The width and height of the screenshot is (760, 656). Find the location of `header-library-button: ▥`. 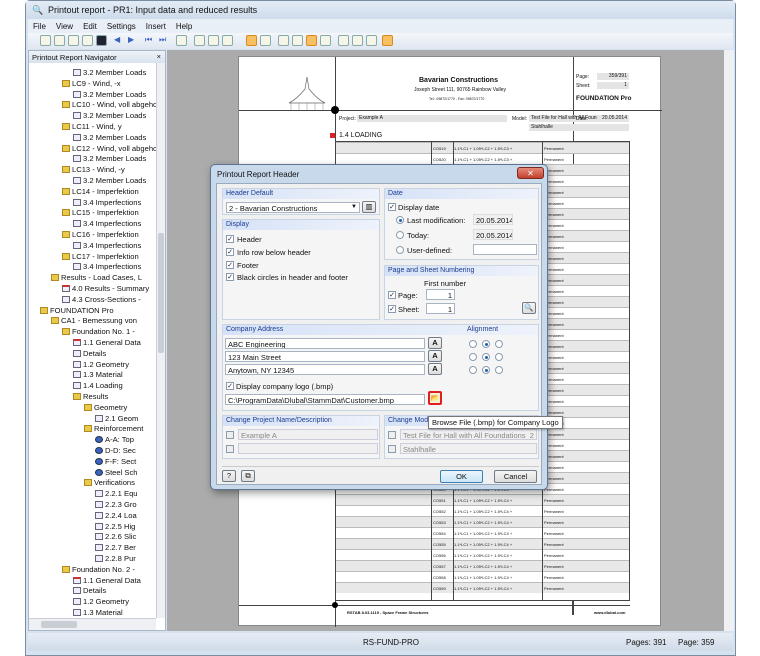

header-library-button: ▥ is located at coordinates (369, 207).